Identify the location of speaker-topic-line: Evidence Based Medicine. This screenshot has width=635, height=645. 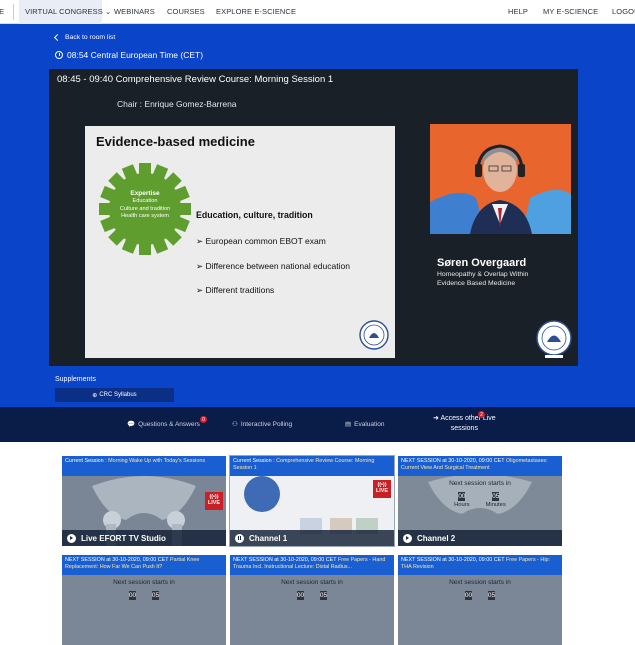
(476, 284).